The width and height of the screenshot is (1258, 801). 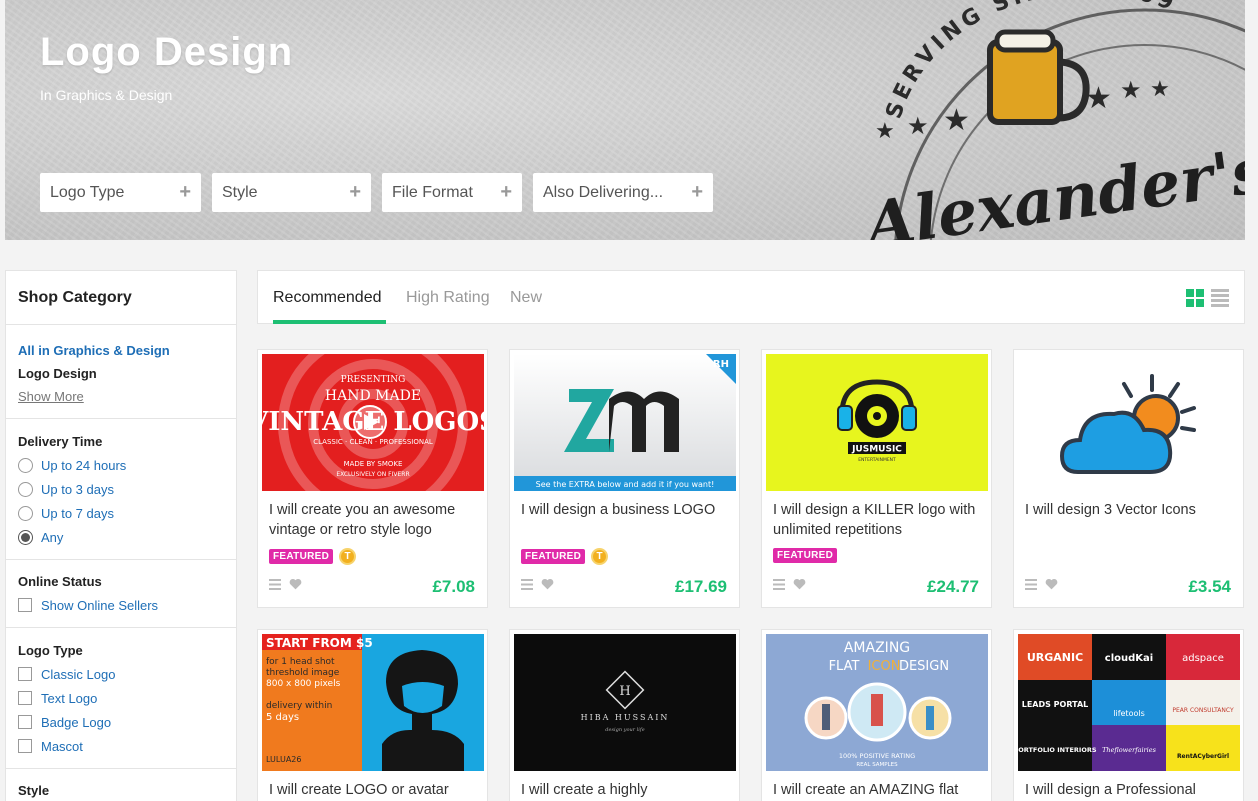 I want to click on logo-type-text: Text Logo, so click(x=121, y=698).